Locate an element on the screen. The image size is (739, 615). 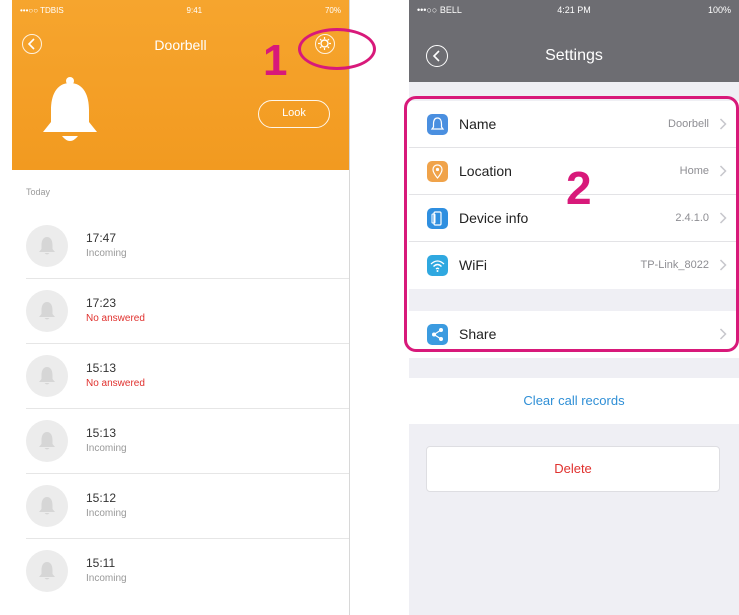
clock-text: 4:21 PM is located at coordinates (574, 10).